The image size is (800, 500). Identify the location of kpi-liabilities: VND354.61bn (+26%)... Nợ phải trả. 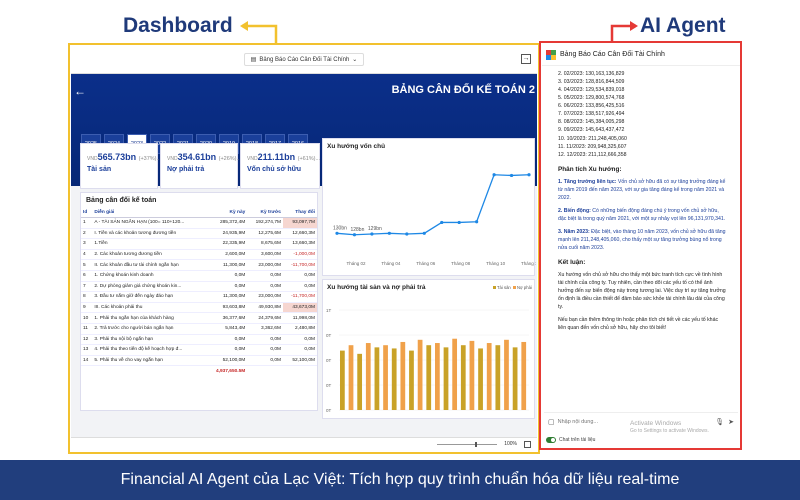
(200, 166).